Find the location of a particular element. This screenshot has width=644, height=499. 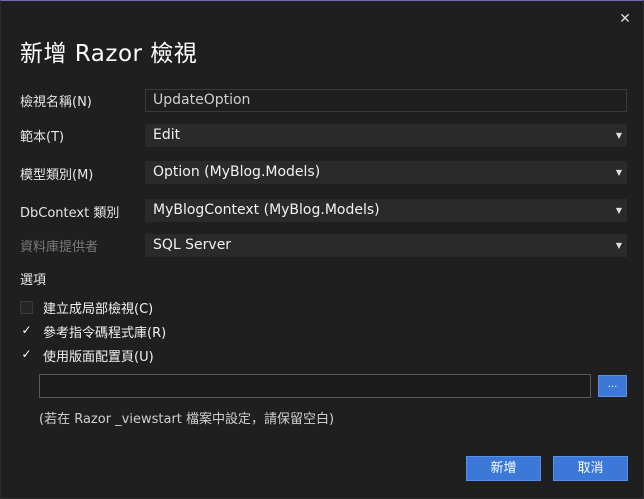

template-value: Edit is located at coordinates (167, 135).